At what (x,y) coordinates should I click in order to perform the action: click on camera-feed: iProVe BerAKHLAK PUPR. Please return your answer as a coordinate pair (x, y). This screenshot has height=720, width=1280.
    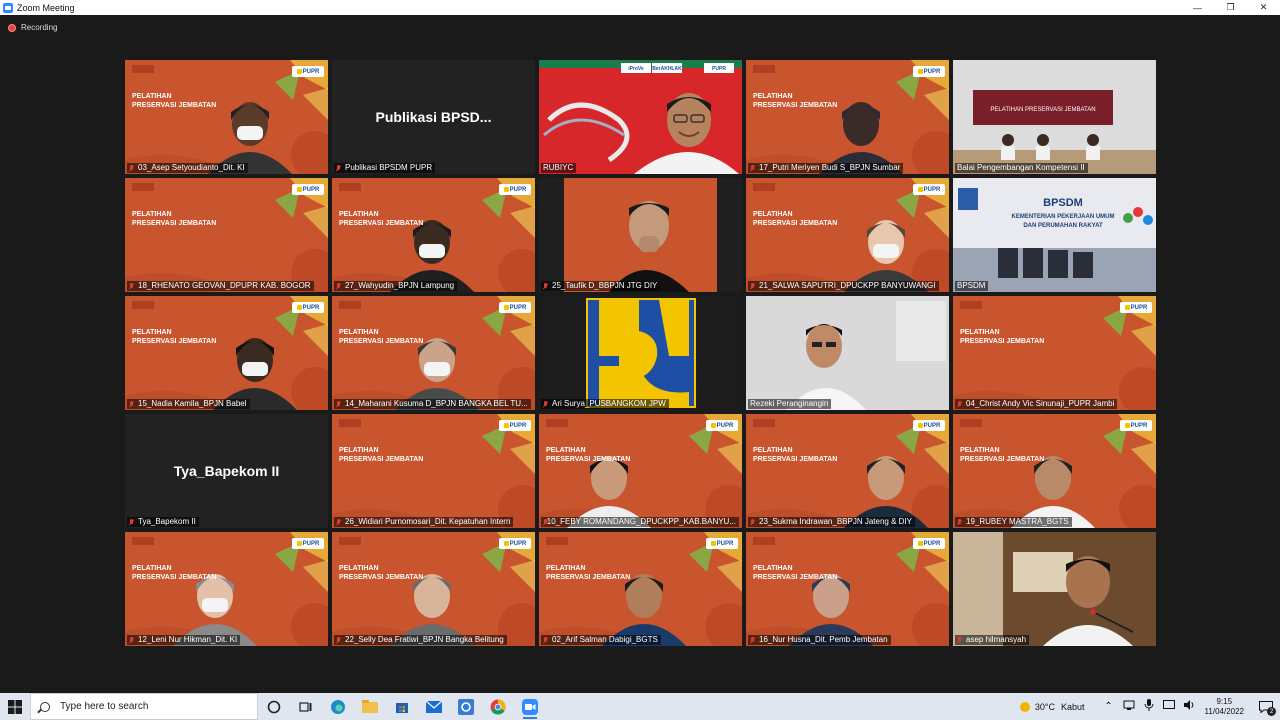
    Looking at the image, I should click on (640, 117).